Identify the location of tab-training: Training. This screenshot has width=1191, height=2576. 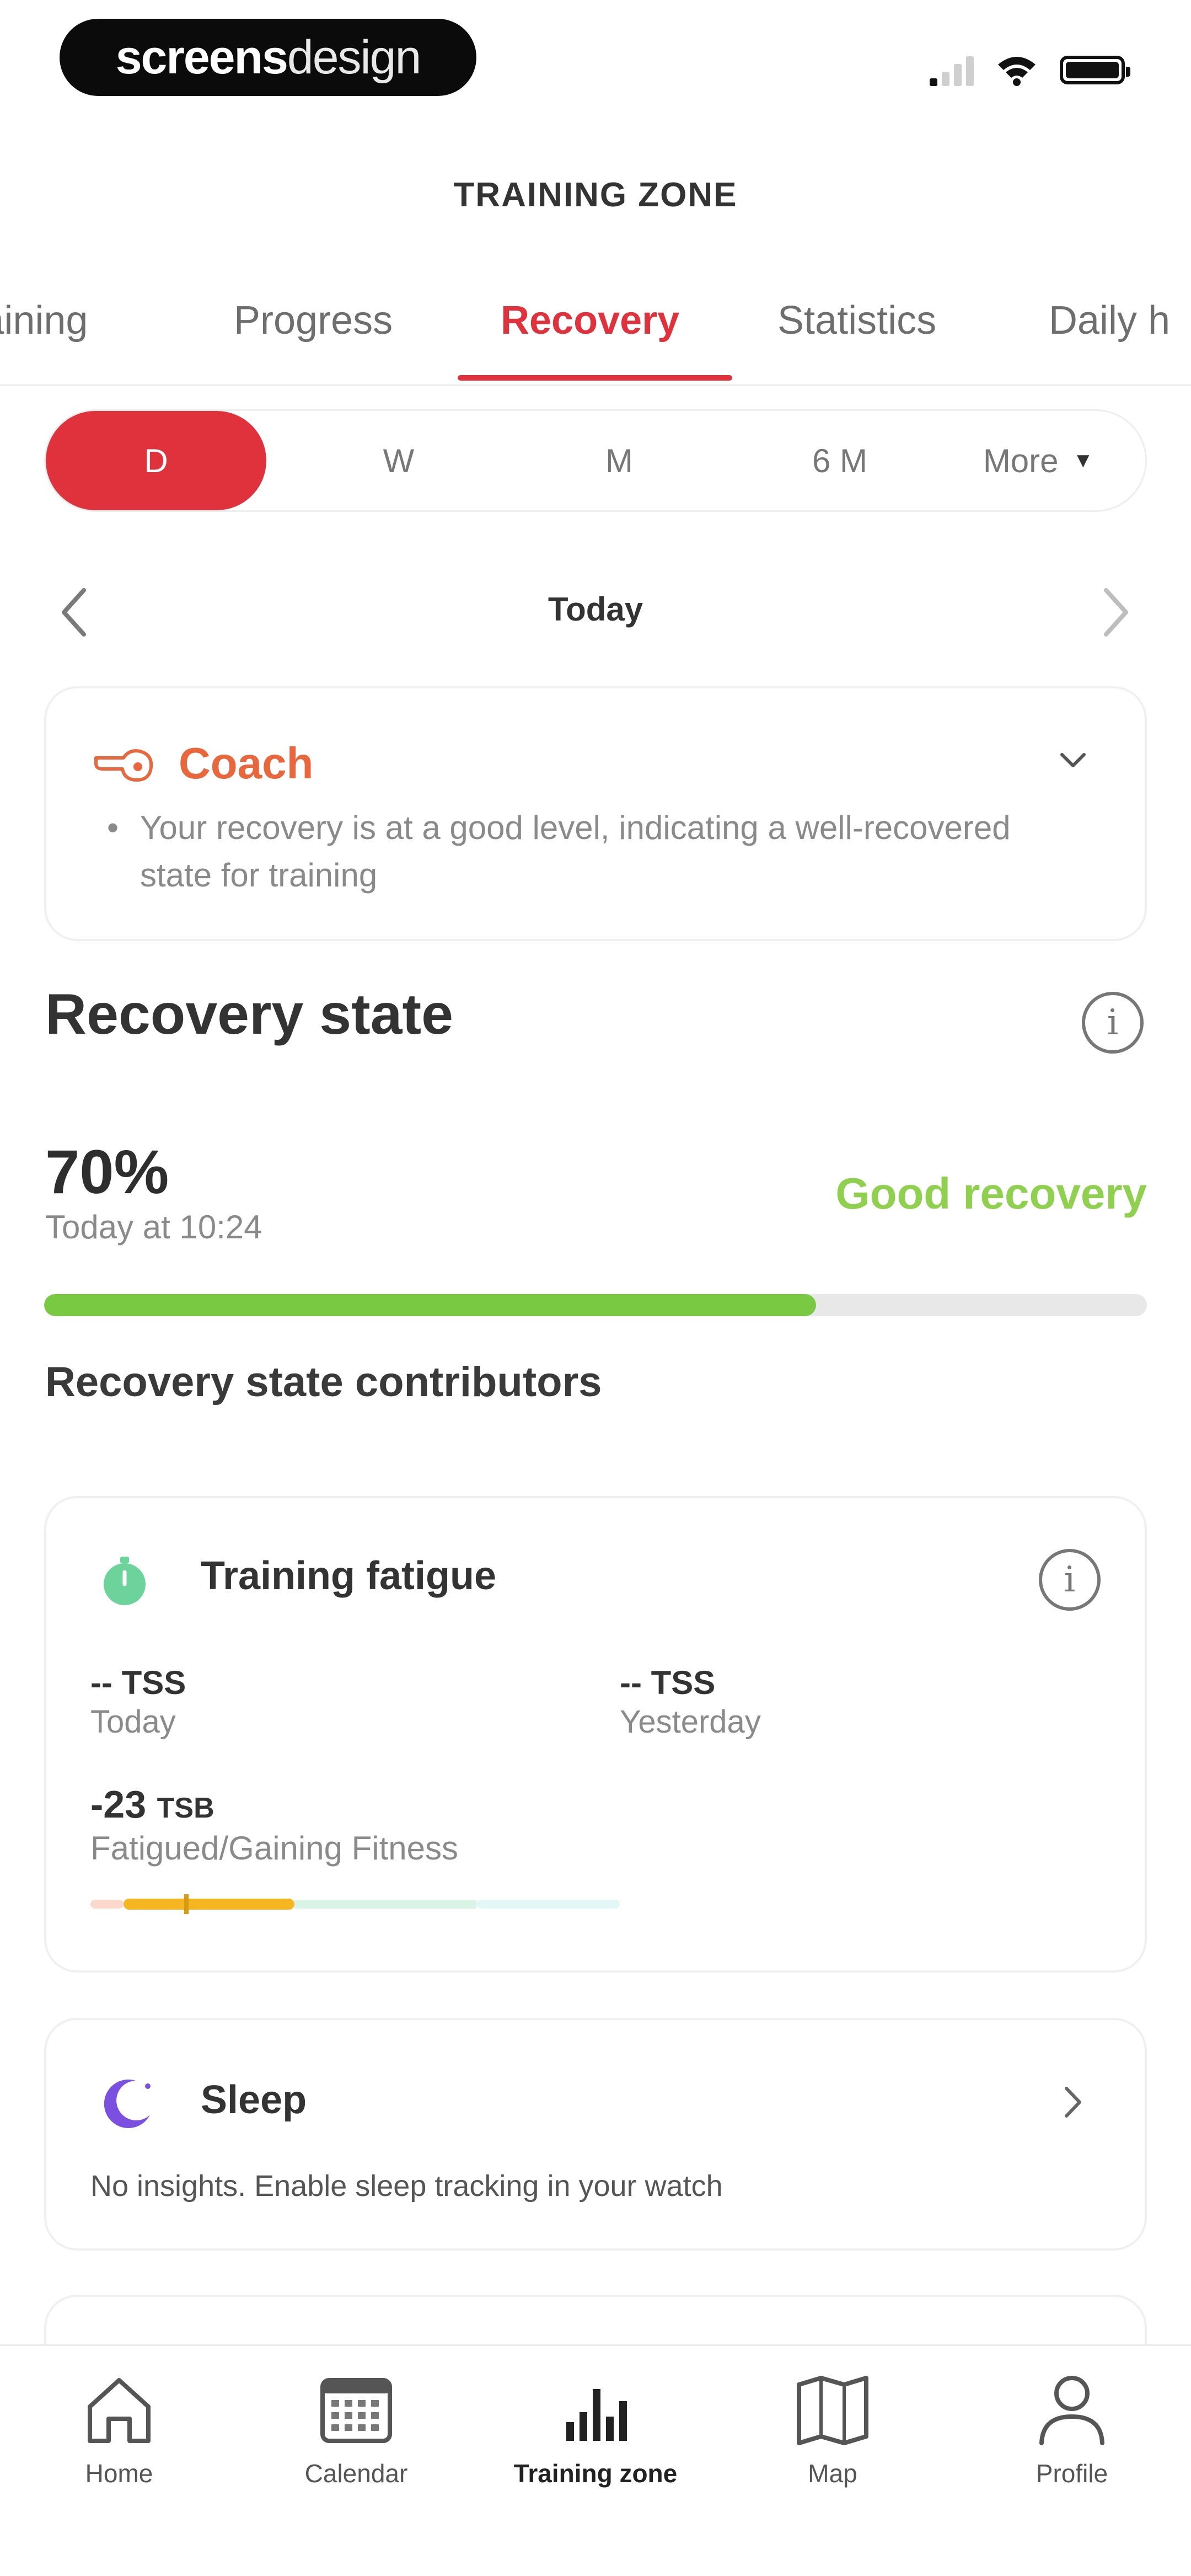
(44, 320).